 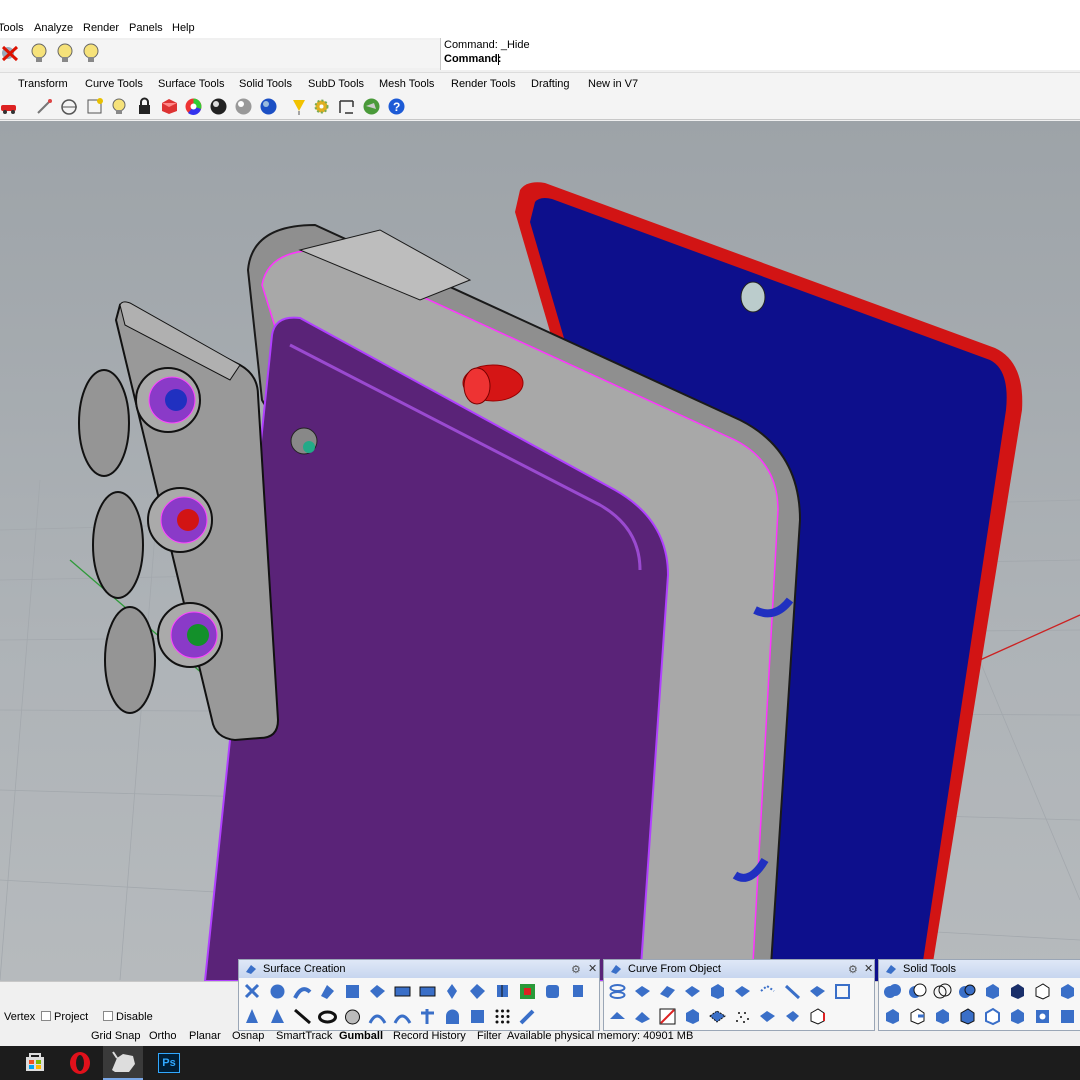 I want to click on network-surface-icon, so click(x=502, y=991).